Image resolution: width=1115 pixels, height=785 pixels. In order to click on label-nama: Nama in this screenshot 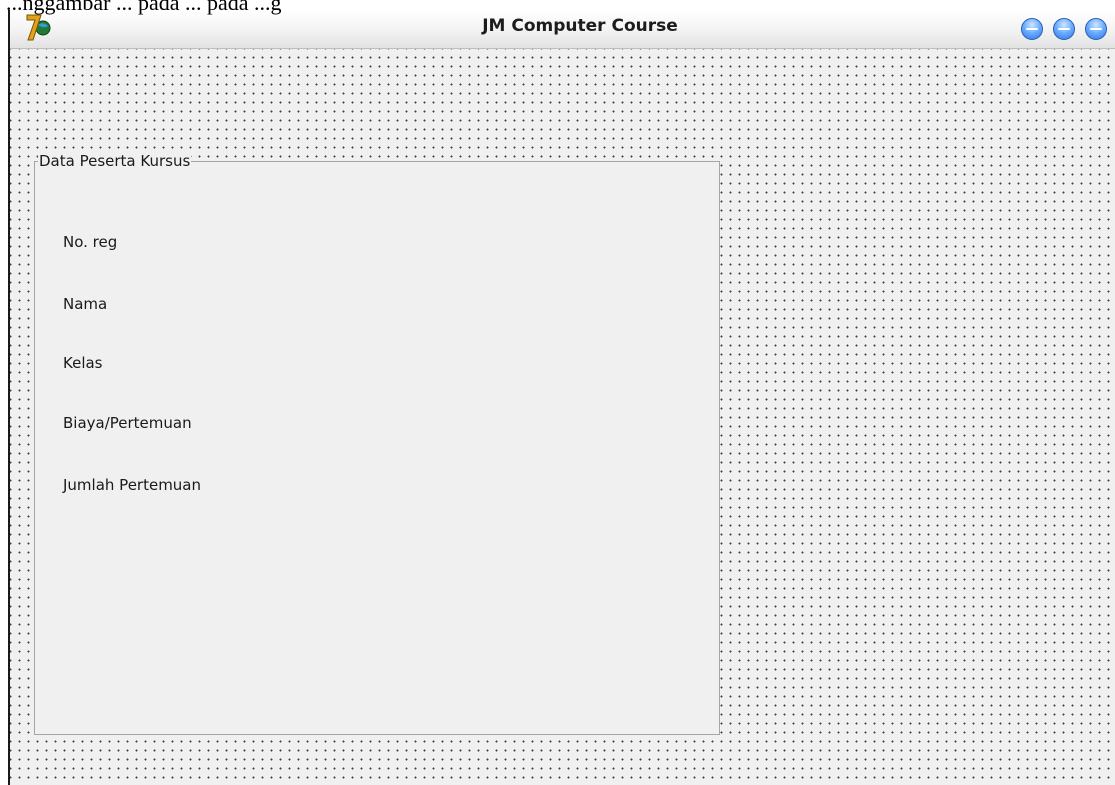, I will do `click(85, 304)`.